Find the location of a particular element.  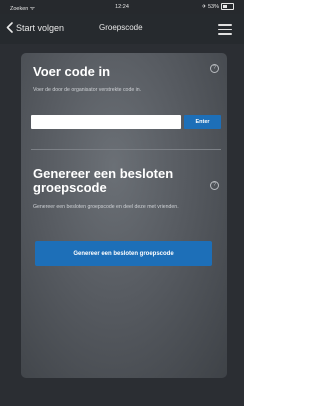

group-code-input is located at coordinates (106, 122).